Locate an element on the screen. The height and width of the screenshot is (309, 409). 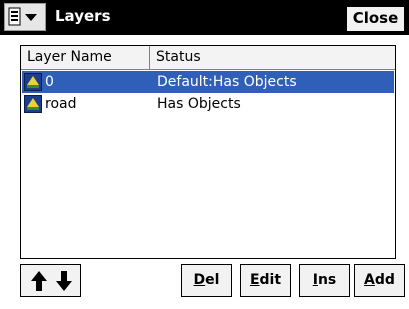
close-button: Close is located at coordinates (375, 19).